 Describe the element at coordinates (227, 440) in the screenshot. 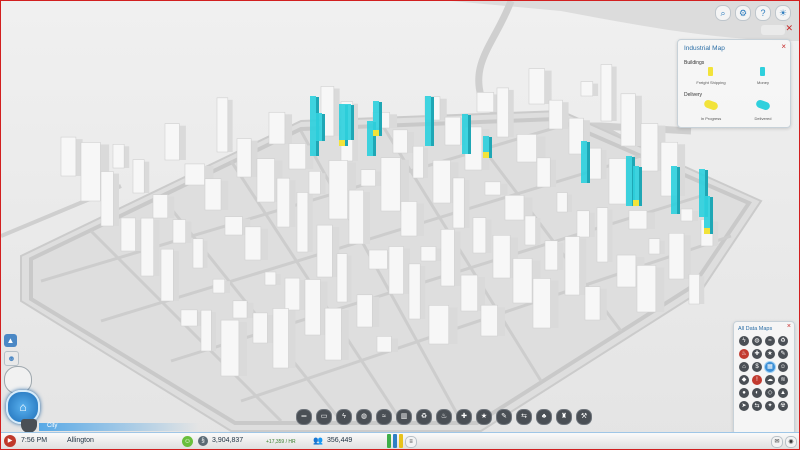

I see `city-funds: 3,904,837` at that location.